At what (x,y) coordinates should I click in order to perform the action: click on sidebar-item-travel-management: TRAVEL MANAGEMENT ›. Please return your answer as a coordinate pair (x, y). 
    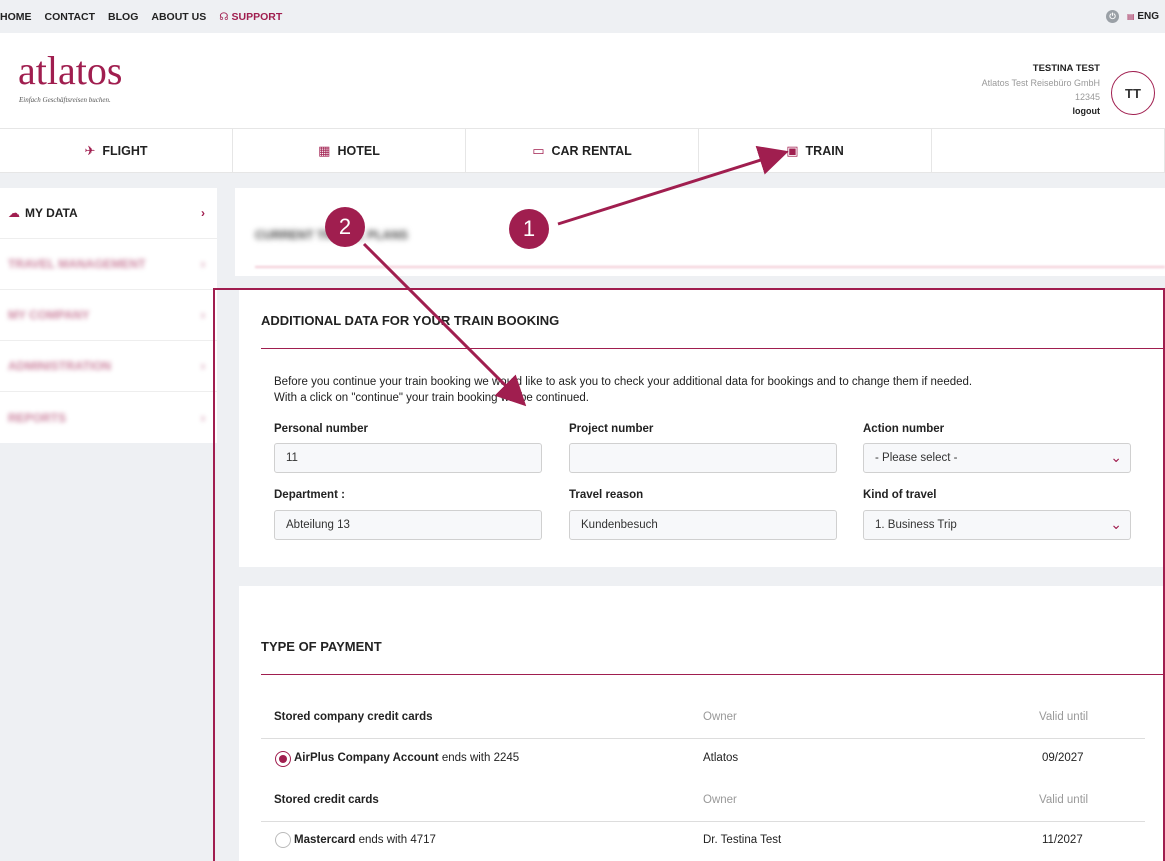
    Looking at the image, I should click on (108, 264).